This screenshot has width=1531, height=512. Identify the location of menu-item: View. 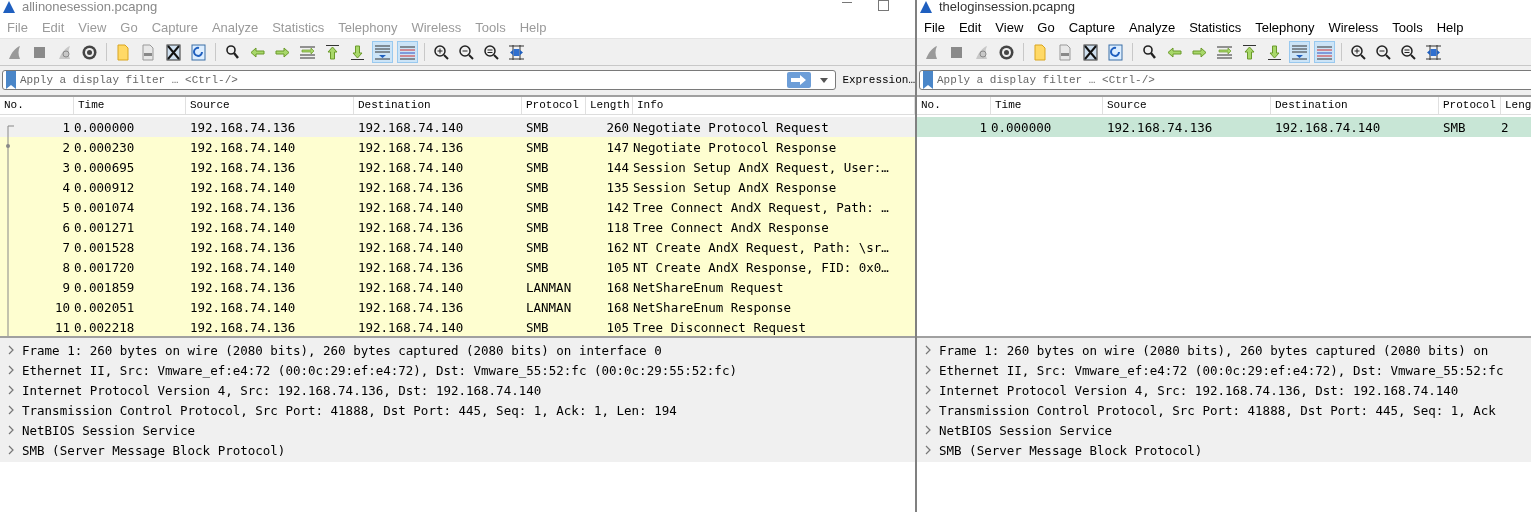
(1009, 27).